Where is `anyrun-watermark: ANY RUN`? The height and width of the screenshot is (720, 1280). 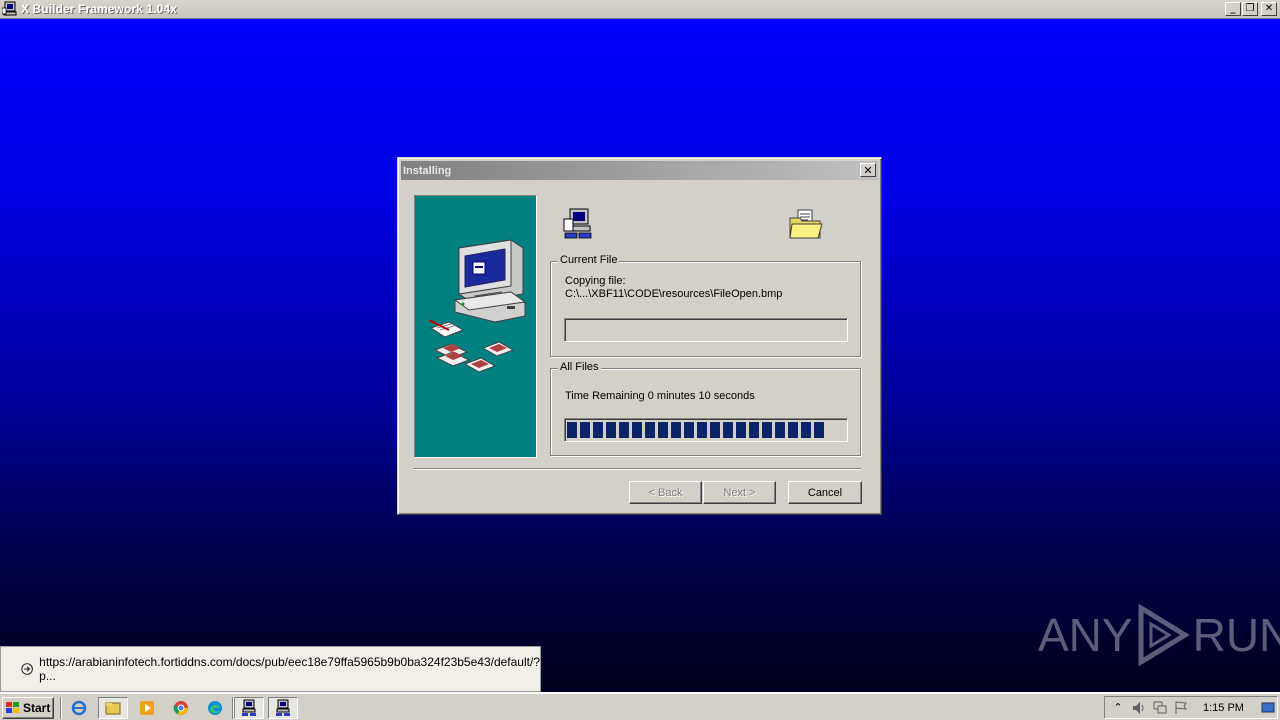
anyrun-watermark: ANY RUN is located at coordinates (1159, 635).